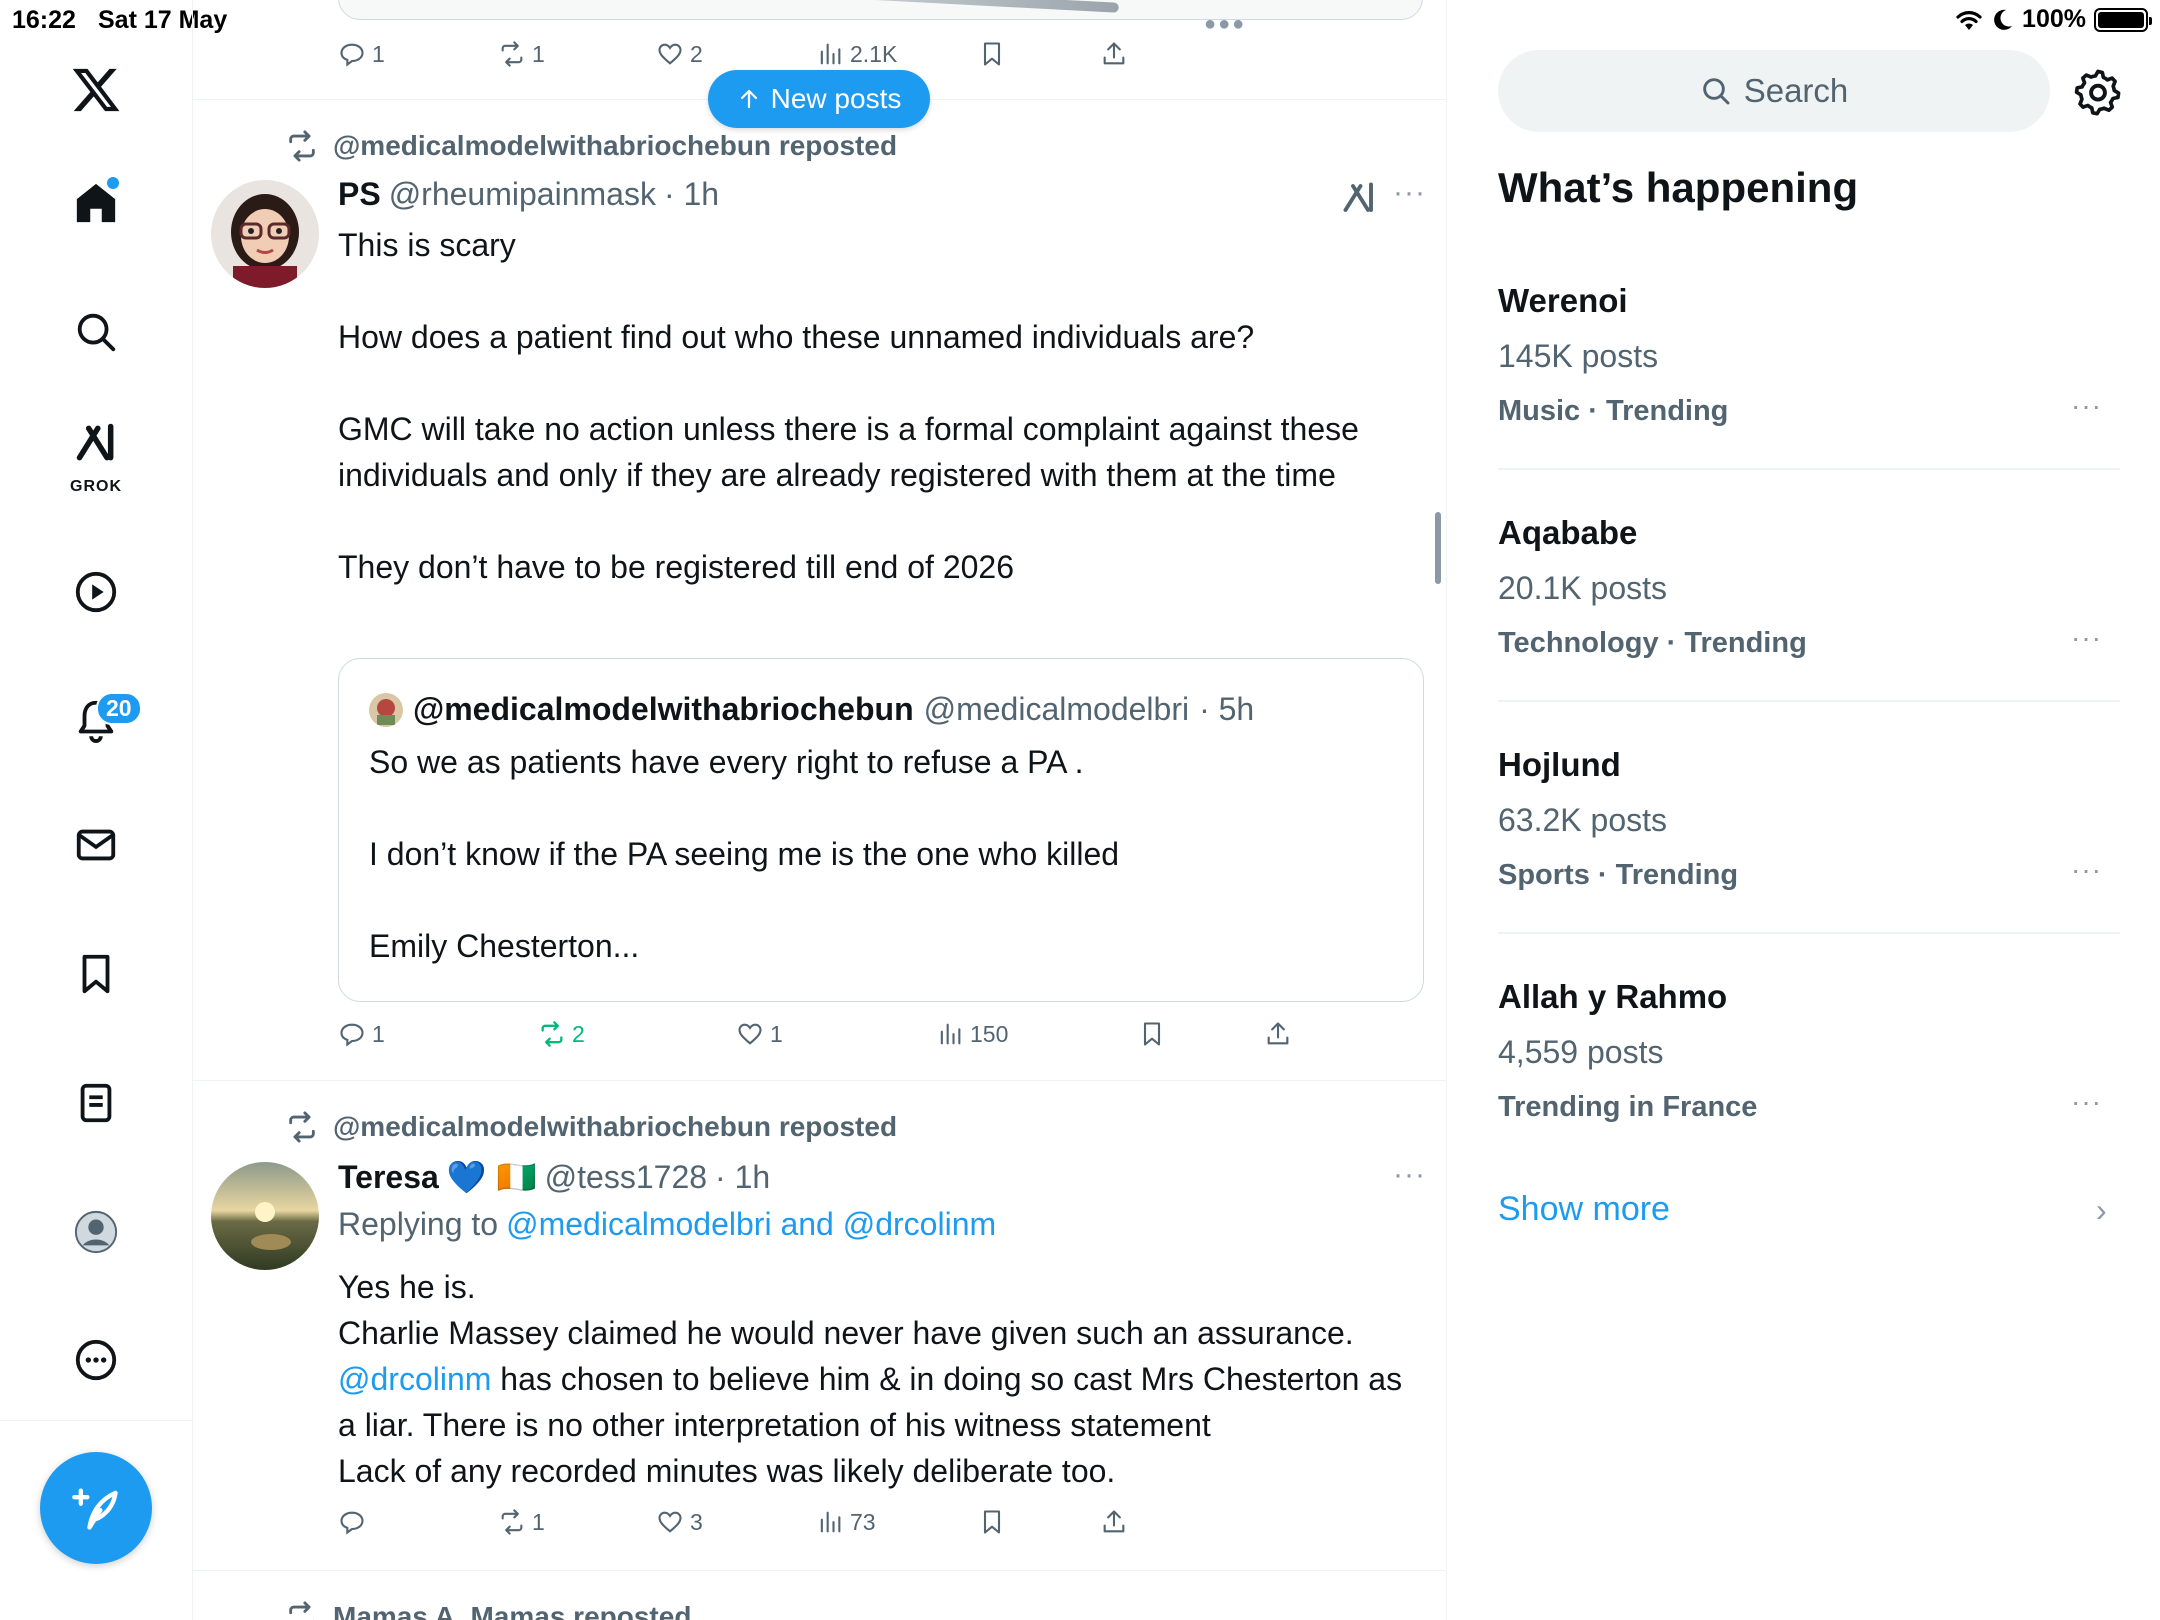 This screenshot has height=1620, width=2160. What do you see at coordinates (96, 1420) in the screenshot?
I see `nav-divider` at bounding box center [96, 1420].